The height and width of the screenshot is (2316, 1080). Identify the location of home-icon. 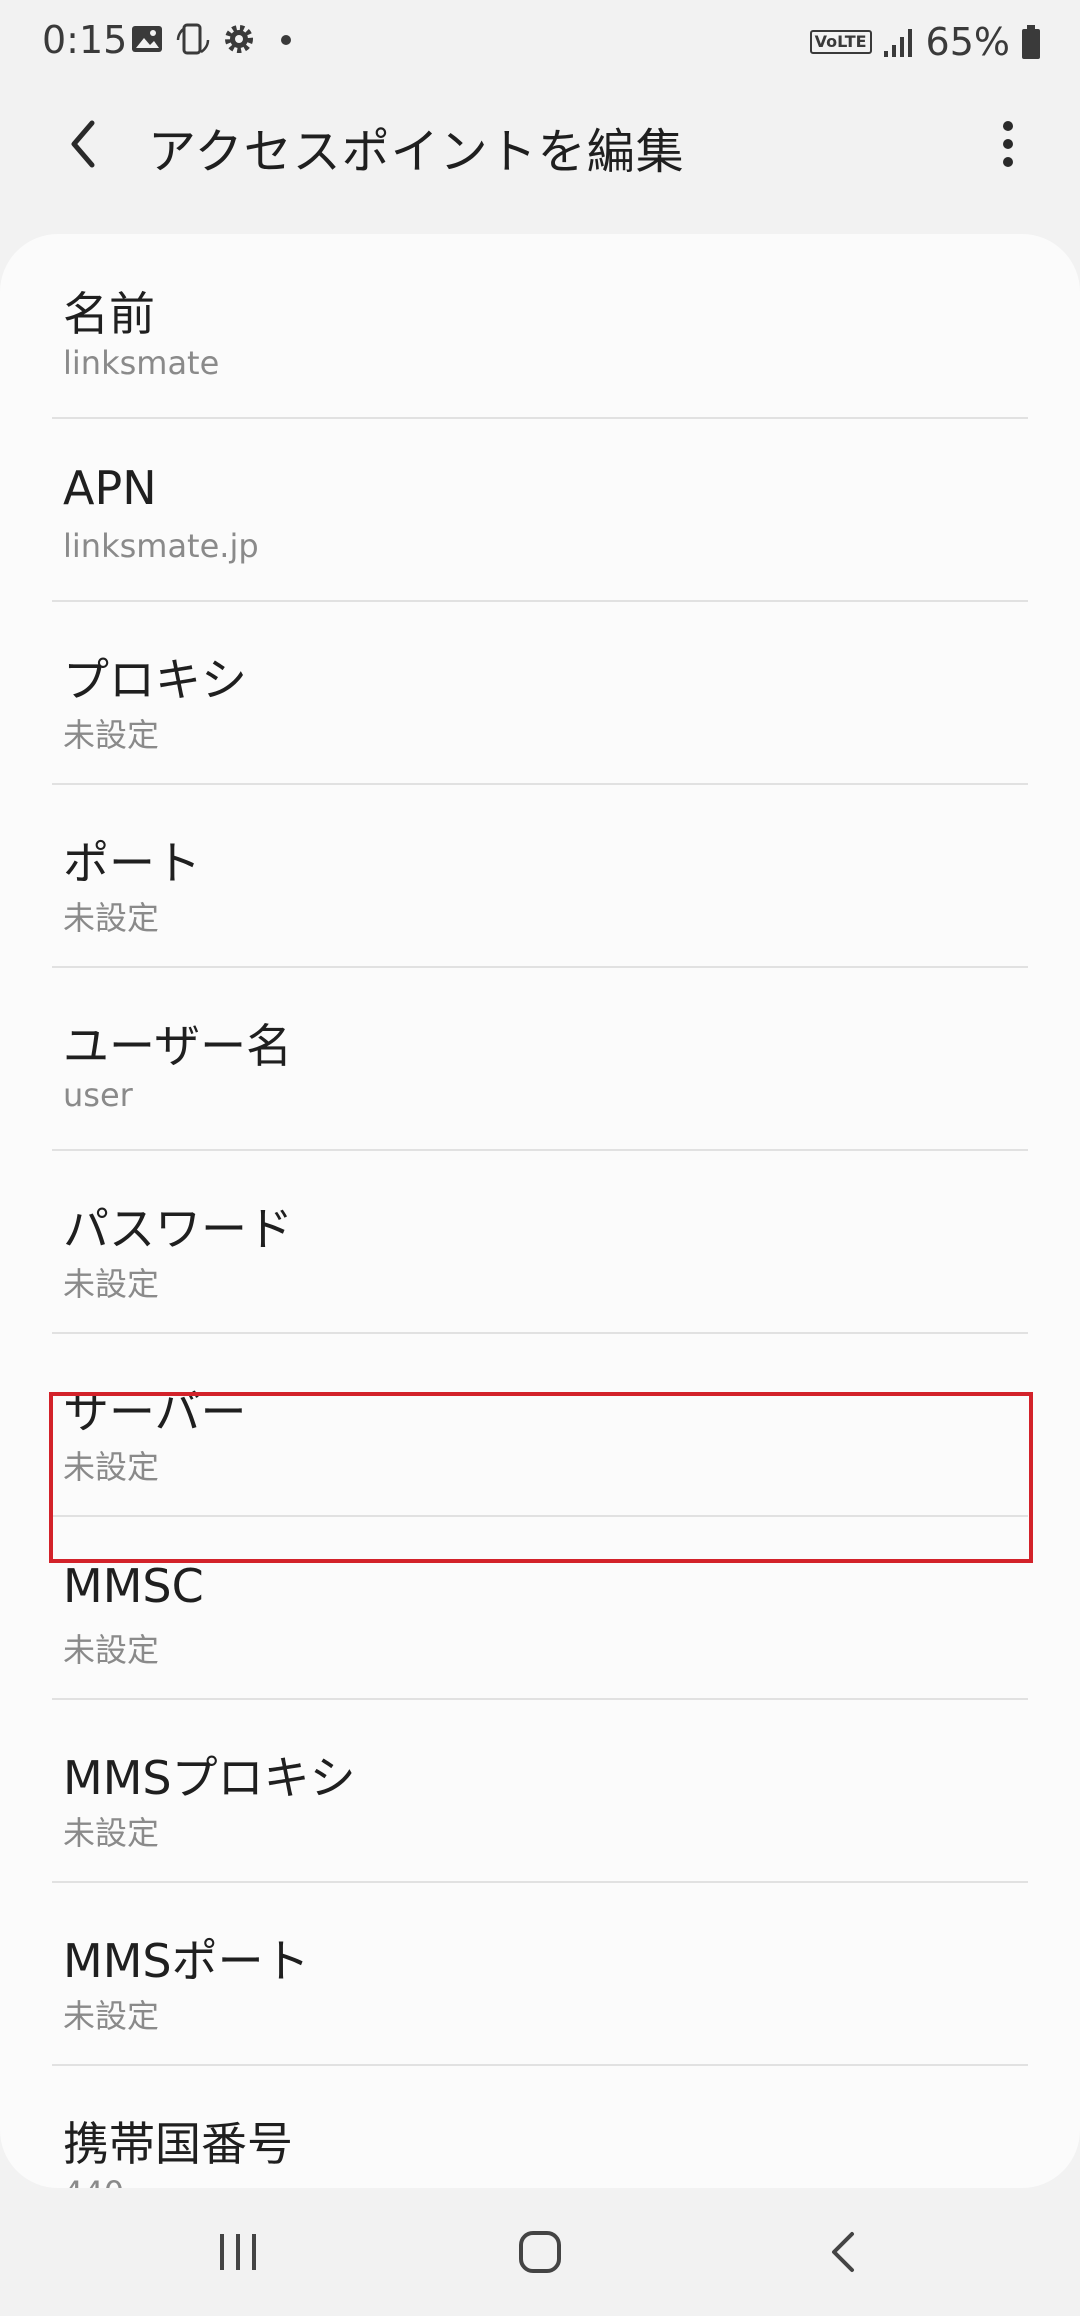
(540, 2252).